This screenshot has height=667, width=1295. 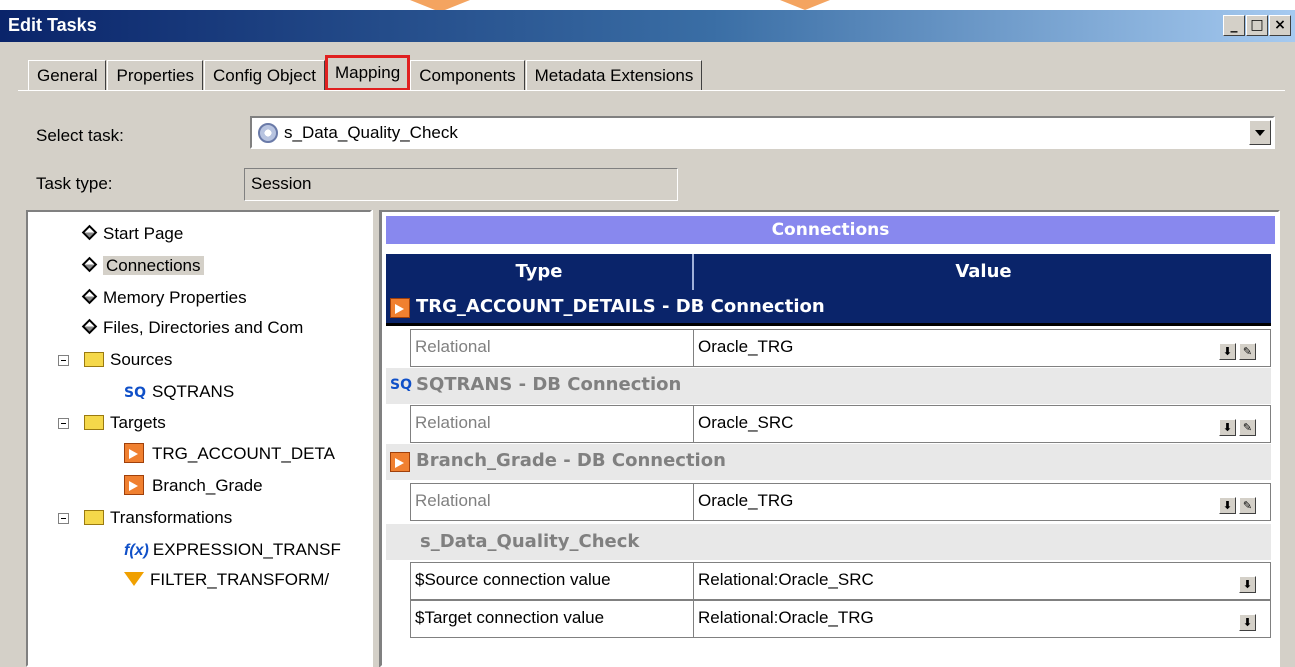 I want to click on tree-item-transformations: Transformations, so click(x=158, y=518).